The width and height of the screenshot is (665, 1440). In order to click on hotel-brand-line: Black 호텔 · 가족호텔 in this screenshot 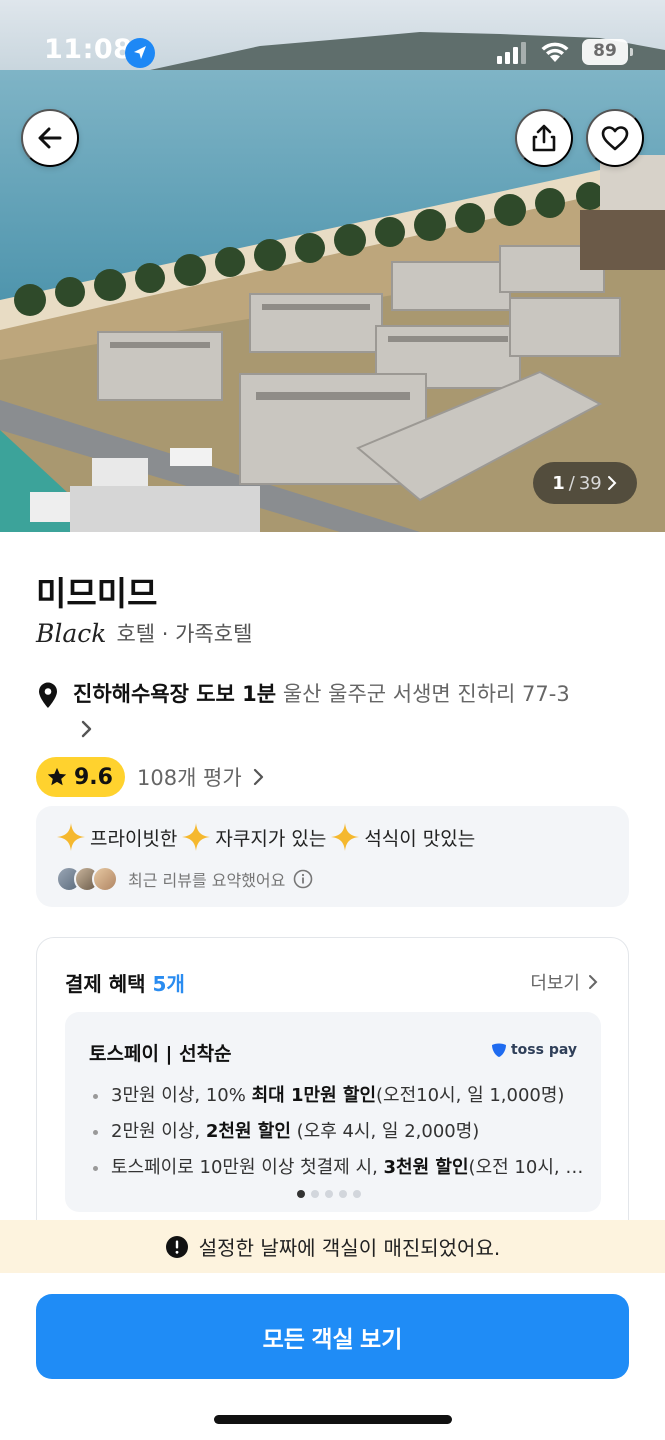, I will do `click(144, 633)`.